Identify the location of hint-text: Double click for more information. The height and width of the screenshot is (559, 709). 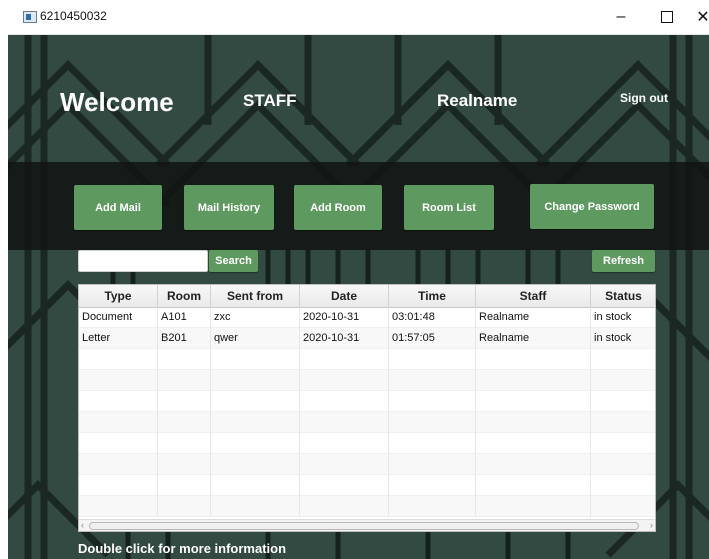
(182, 548).